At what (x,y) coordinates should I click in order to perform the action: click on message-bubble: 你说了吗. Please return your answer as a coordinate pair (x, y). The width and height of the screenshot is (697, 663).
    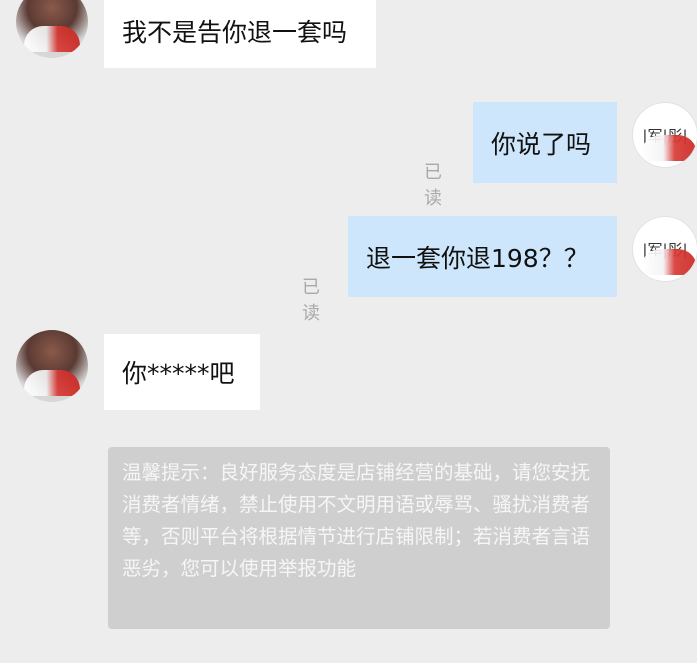
    Looking at the image, I should click on (545, 142).